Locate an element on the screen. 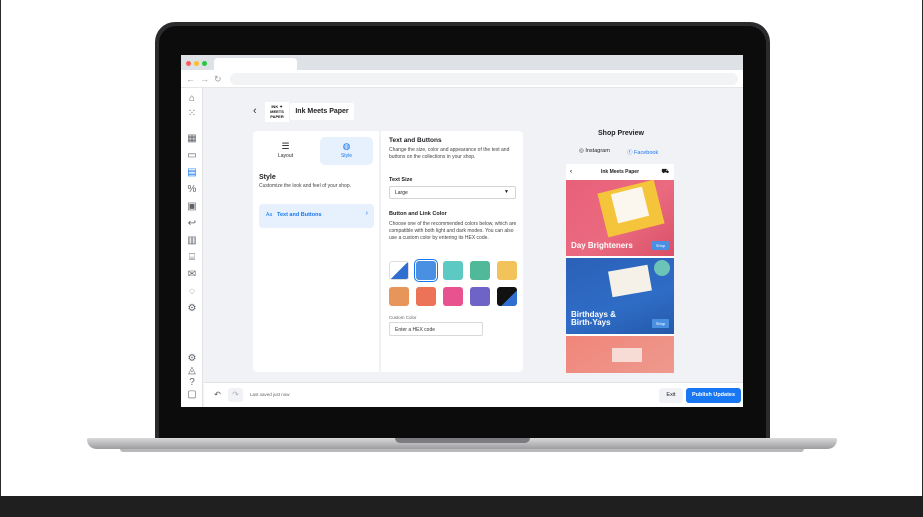  tab-facebook: ⓕ Facebook is located at coordinates (642, 152).